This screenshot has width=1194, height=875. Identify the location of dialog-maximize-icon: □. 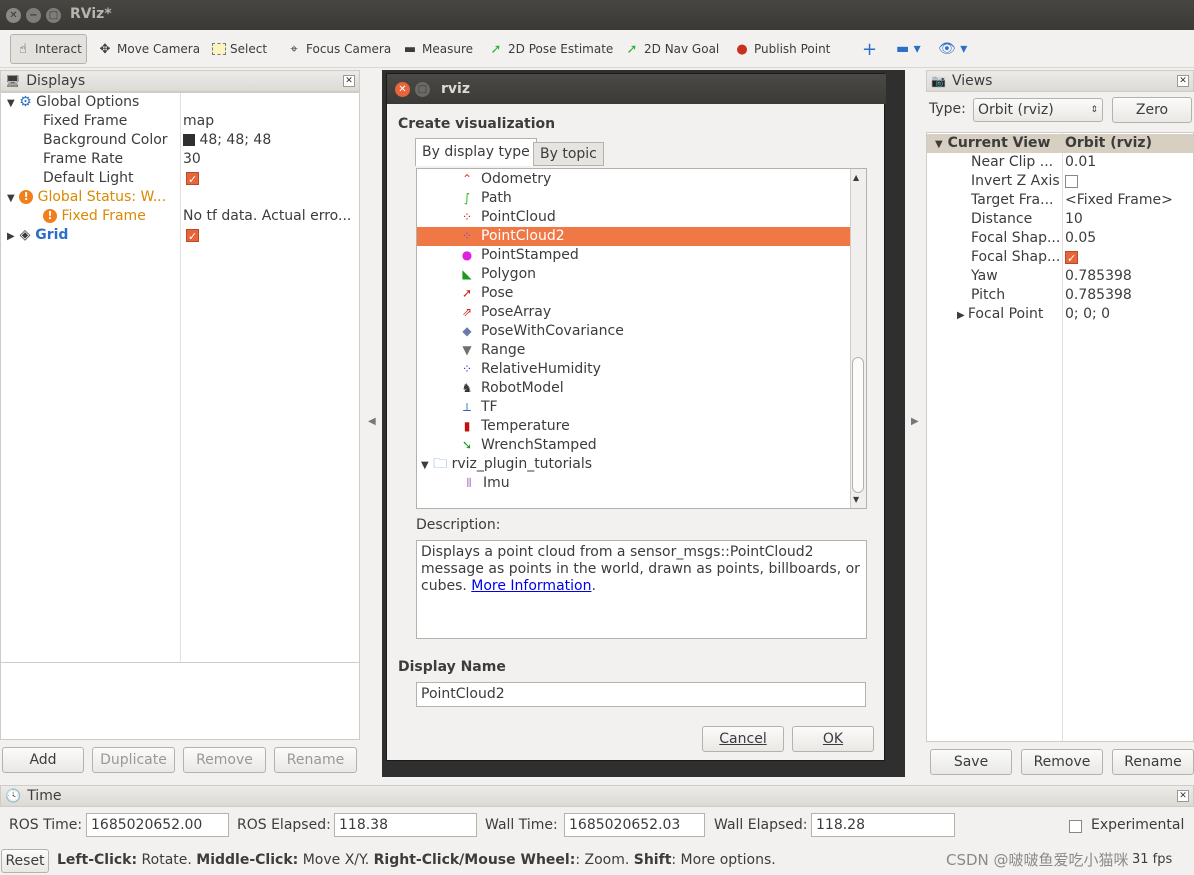
(422, 89).